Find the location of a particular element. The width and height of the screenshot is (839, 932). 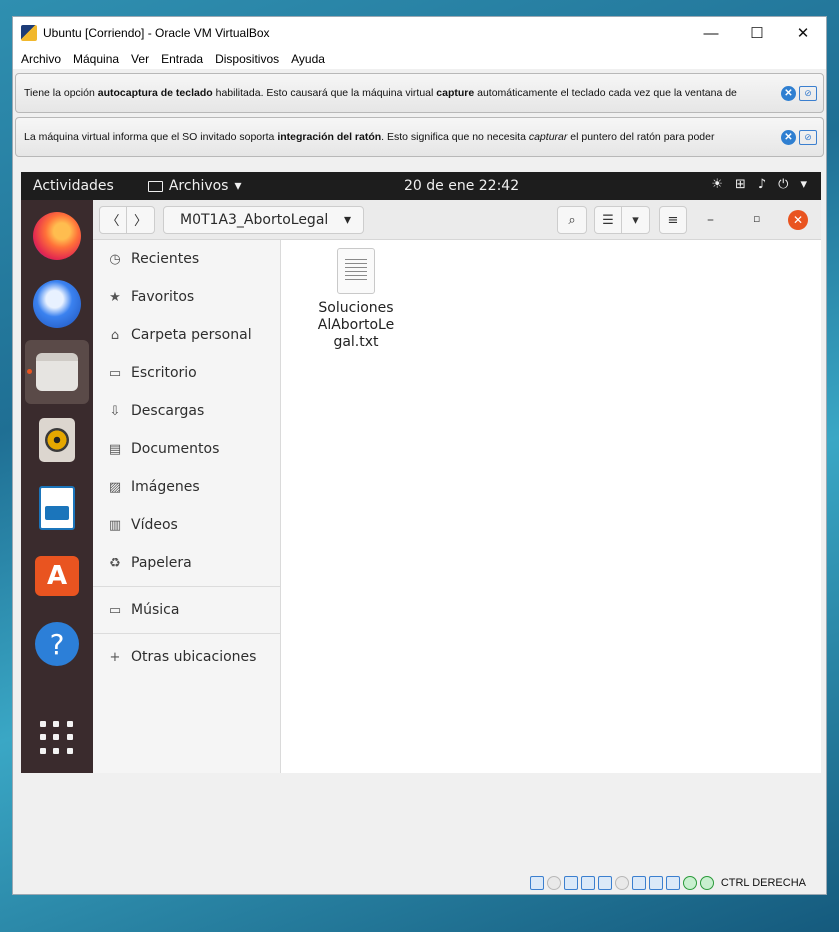

files-headerbar: 〈 〉 M0T1A3_AbortoLegal ▾ ⌕ ☰ ▾ ≡ – ▫ ✕ is located at coordinates (457, 220).